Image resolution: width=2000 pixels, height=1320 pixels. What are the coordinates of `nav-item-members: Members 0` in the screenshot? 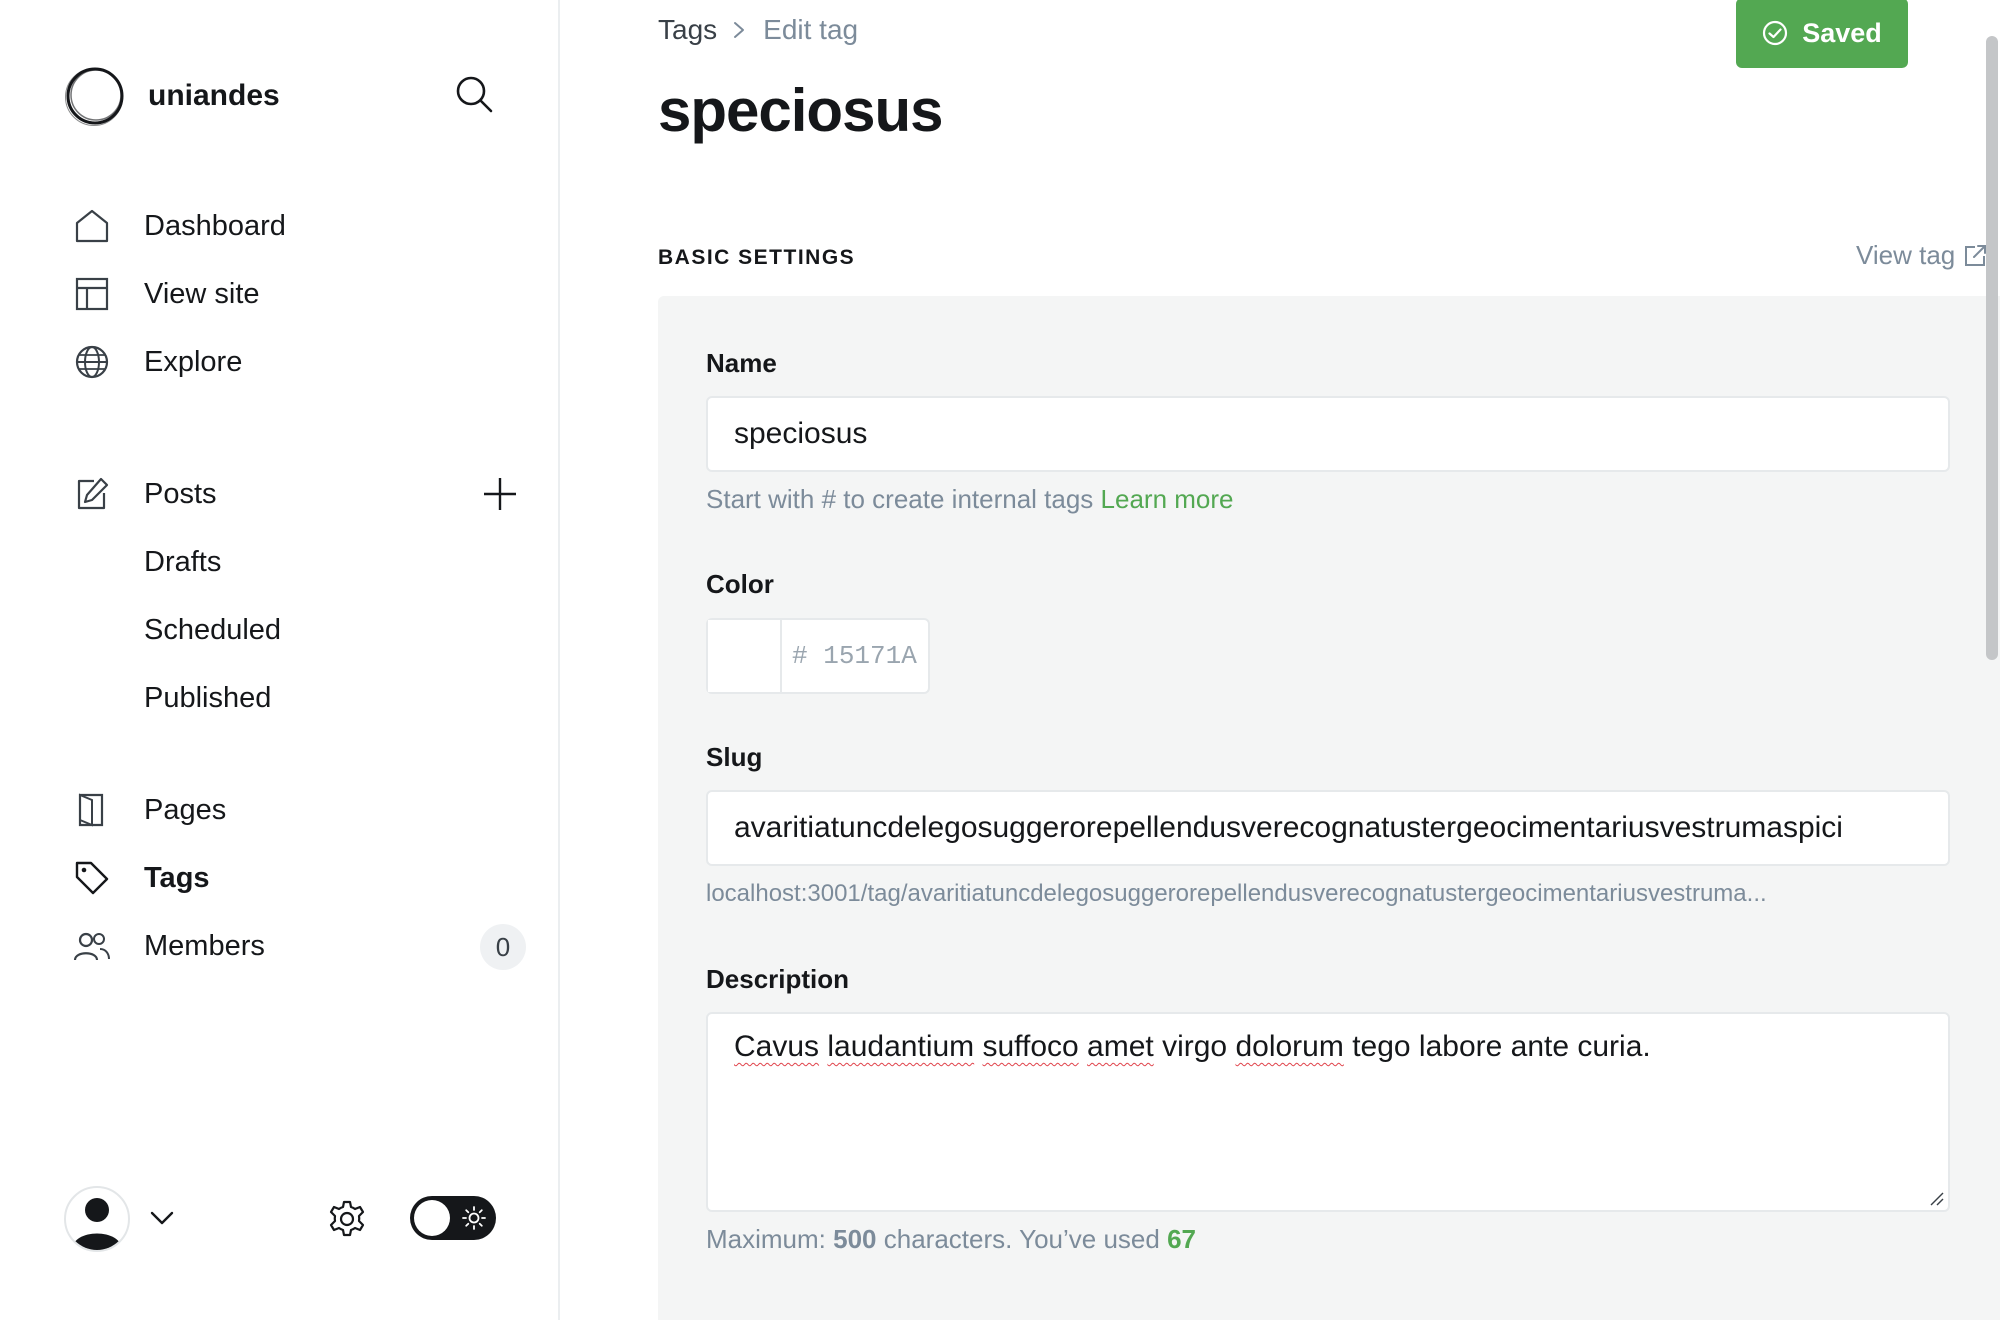 It's located at (299, 946).